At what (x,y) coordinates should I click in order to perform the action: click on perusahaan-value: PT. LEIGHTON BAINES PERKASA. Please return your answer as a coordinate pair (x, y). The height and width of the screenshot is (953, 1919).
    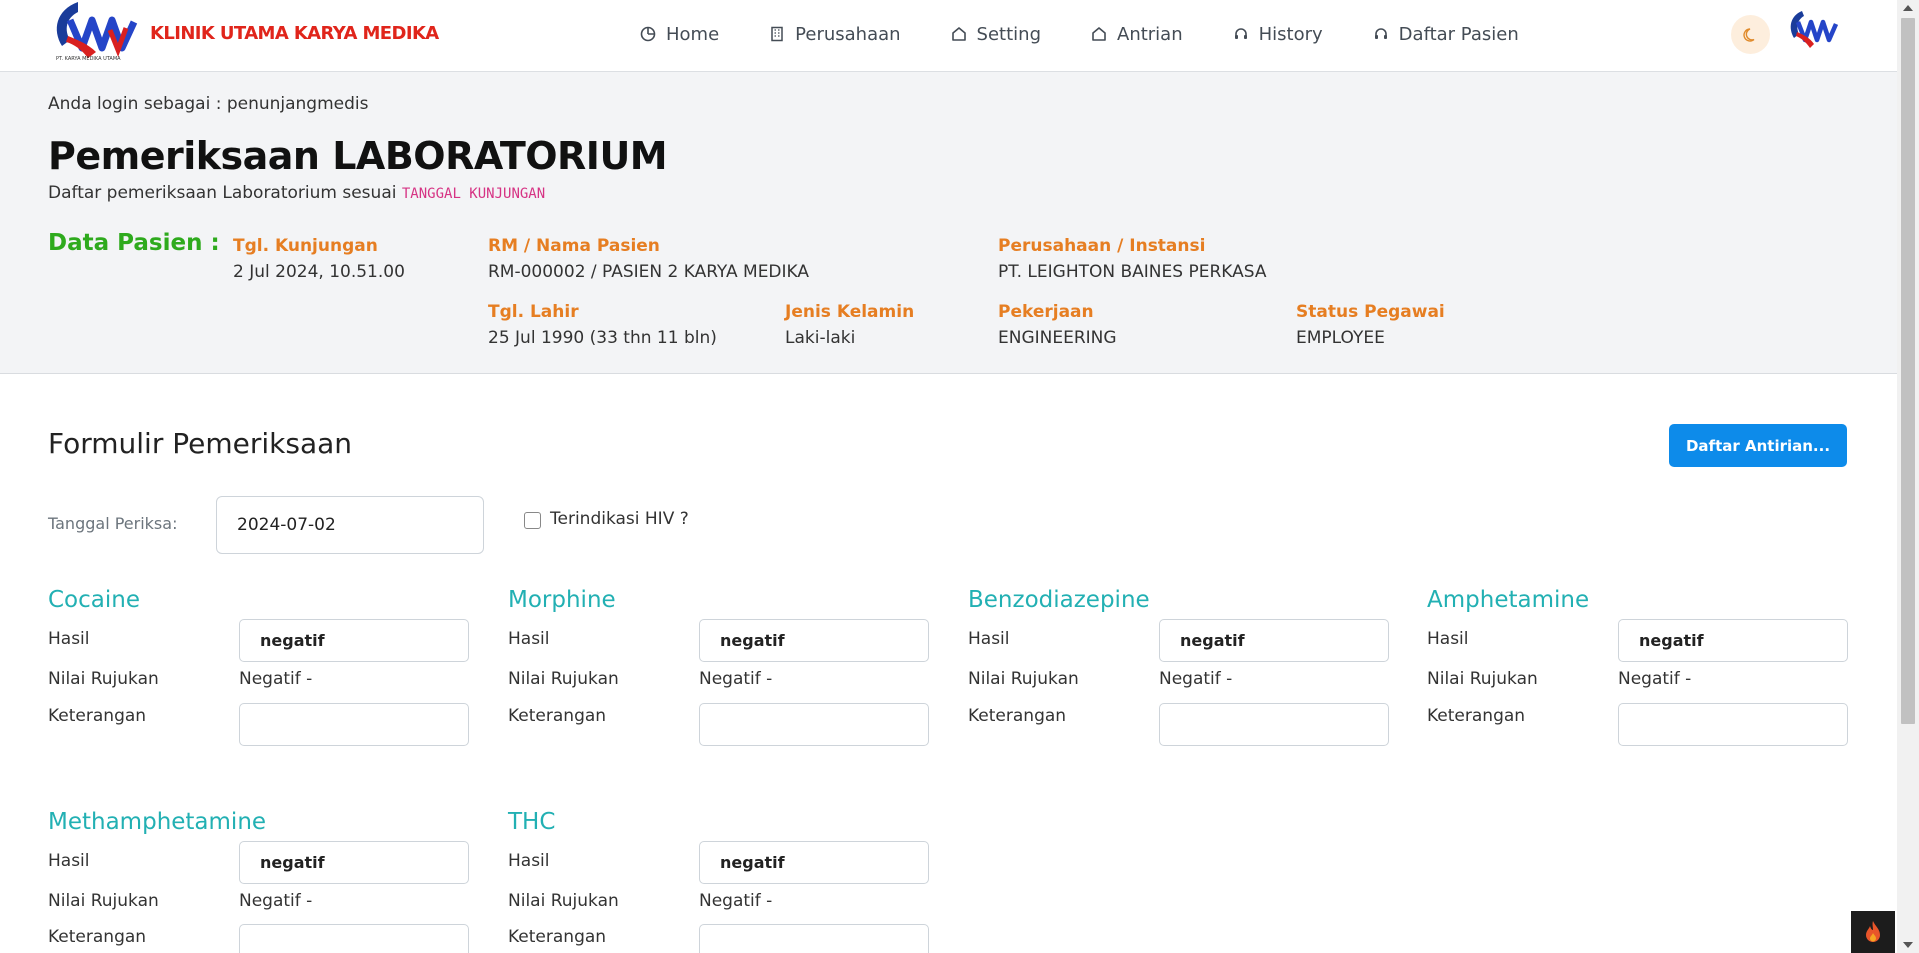
    Looking at the image, I should click on (1132, 272).